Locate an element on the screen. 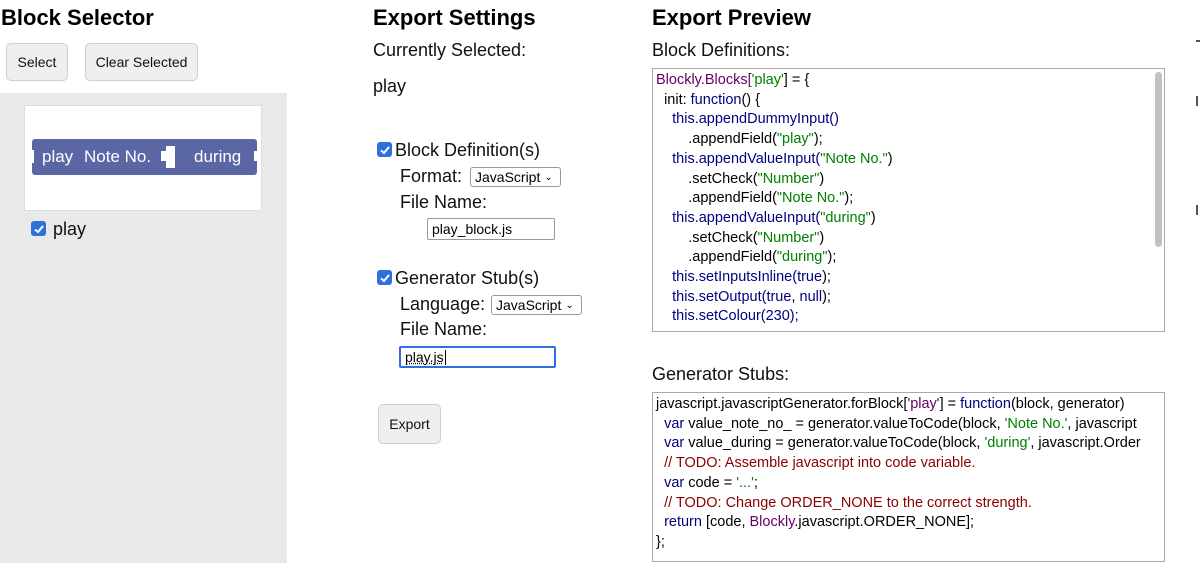 The width and height of the screenshot is (1200, 563). export-settings-title: Export Settings is located at coordinates (454, 17).